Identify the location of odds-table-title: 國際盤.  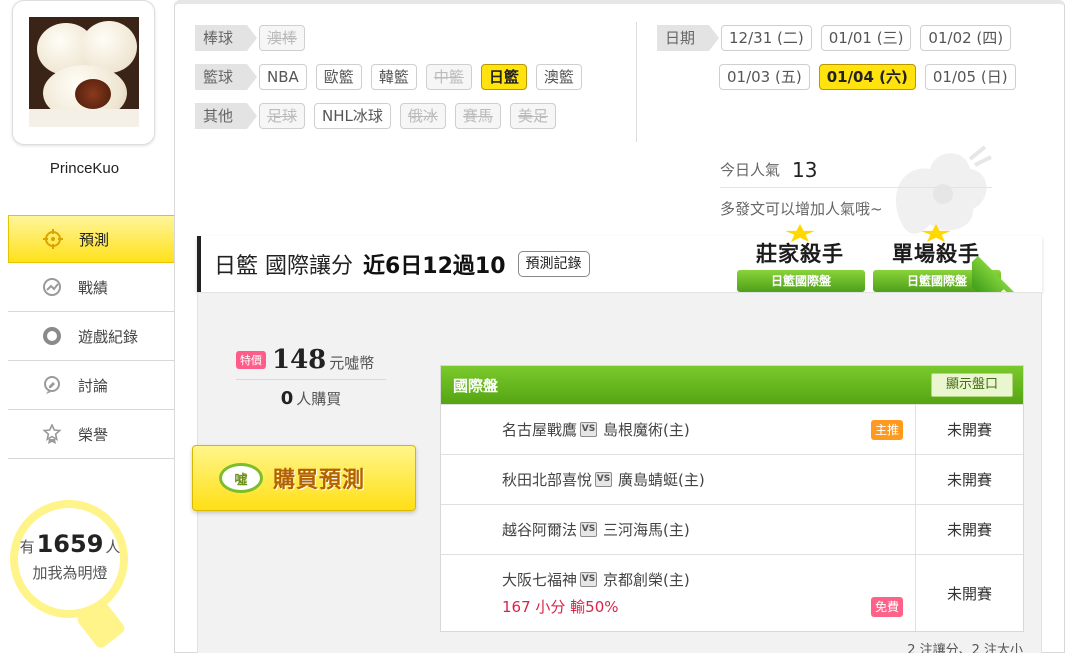
(476, 385).